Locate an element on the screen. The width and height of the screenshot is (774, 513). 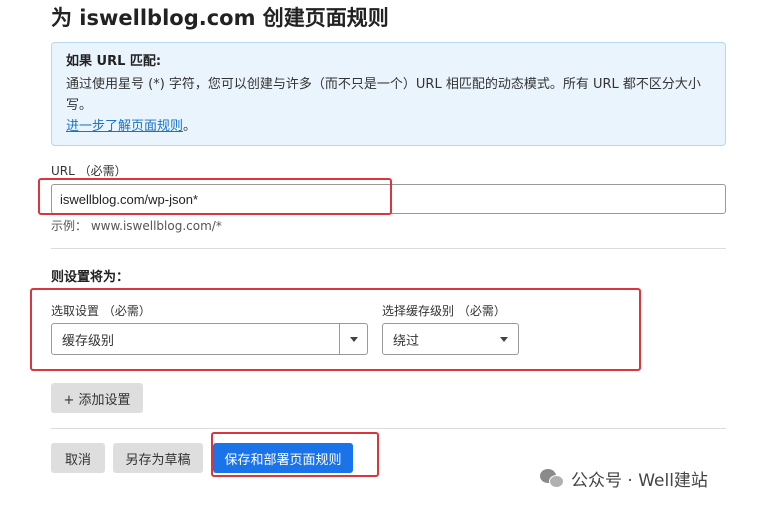
info-link-suffix: 。 is located at coordinates (190, 126).